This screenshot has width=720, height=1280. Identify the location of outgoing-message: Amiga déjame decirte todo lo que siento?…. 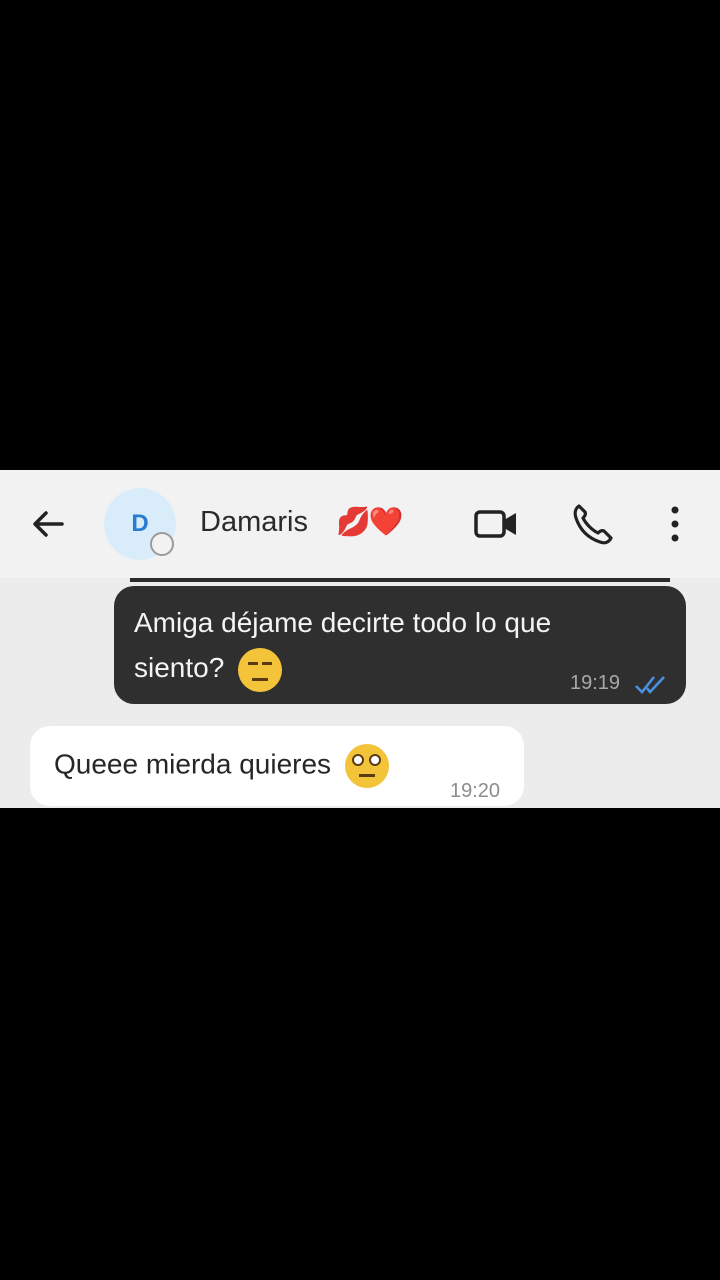
(400, 645).